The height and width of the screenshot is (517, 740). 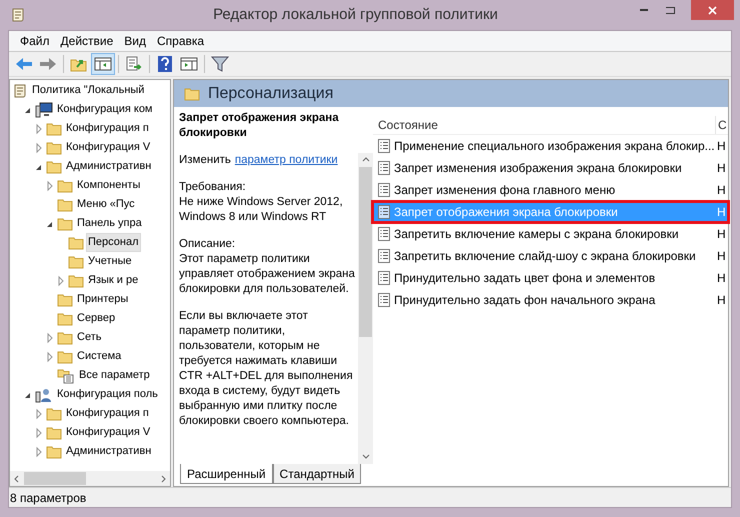 I want to click on forward-arrow-icon, so click(x=48, y=64).